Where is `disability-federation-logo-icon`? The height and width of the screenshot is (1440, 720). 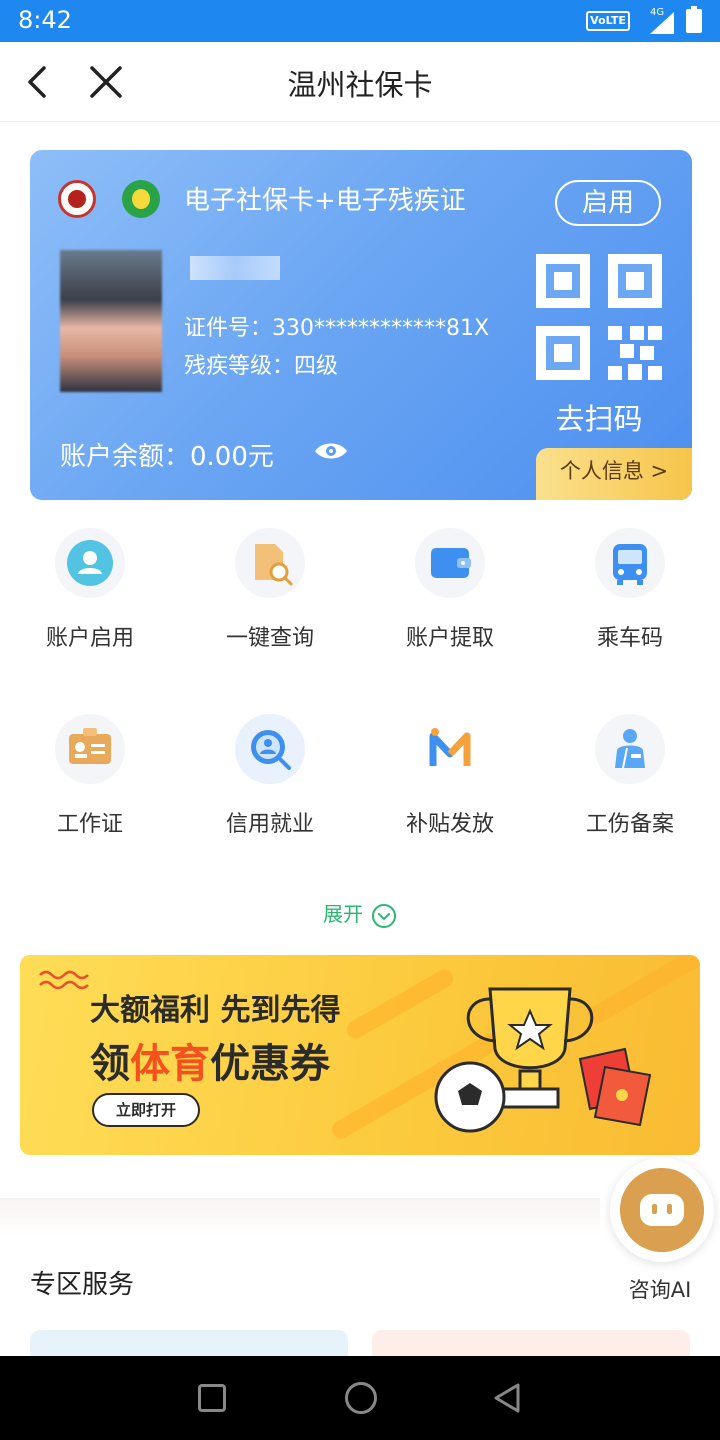 disability-federation-logo-icon is located at coordinates (141, 199).